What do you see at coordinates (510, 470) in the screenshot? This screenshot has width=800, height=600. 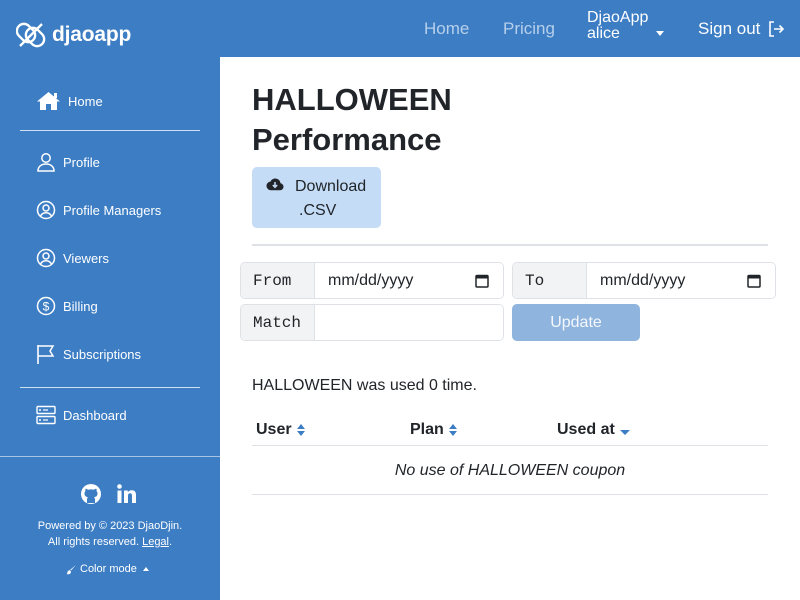 I see `empty-table-message: No use of HALLOWEEN coupon` at bounding box center [510, 470].